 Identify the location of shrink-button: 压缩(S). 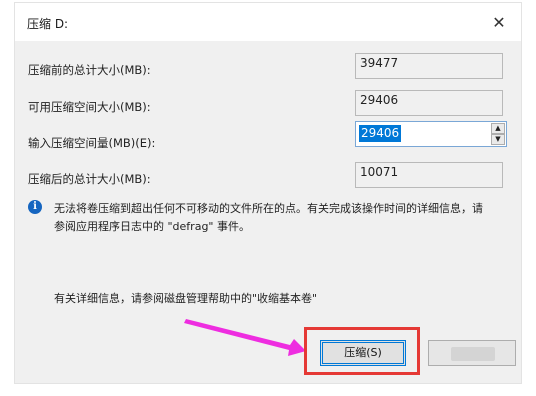
(363, 353).